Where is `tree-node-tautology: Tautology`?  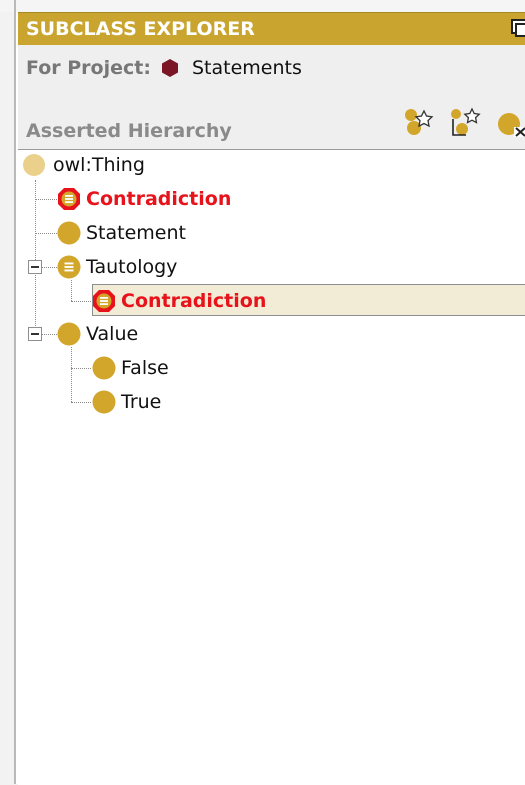 tree-node-tautology: Tautology is located at coordinates (117, 267).